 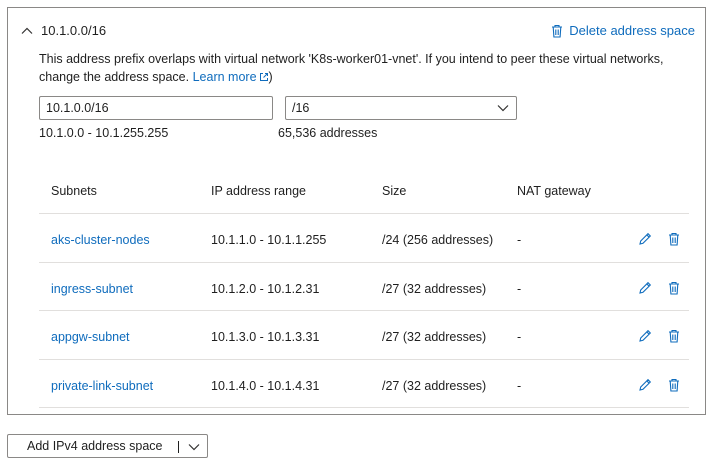 I want to click on subnet-name-link: aks-cluster-nodes, so click(x=100, y=240).